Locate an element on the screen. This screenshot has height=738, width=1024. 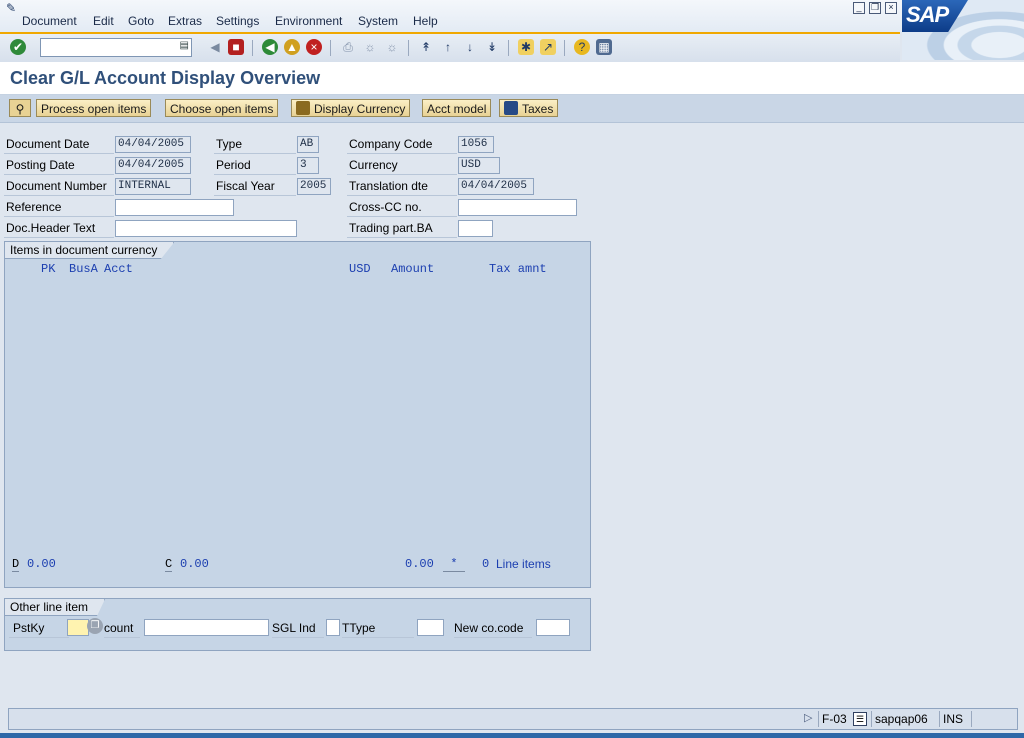
menu-system: System is located at coordinates (378, 21).